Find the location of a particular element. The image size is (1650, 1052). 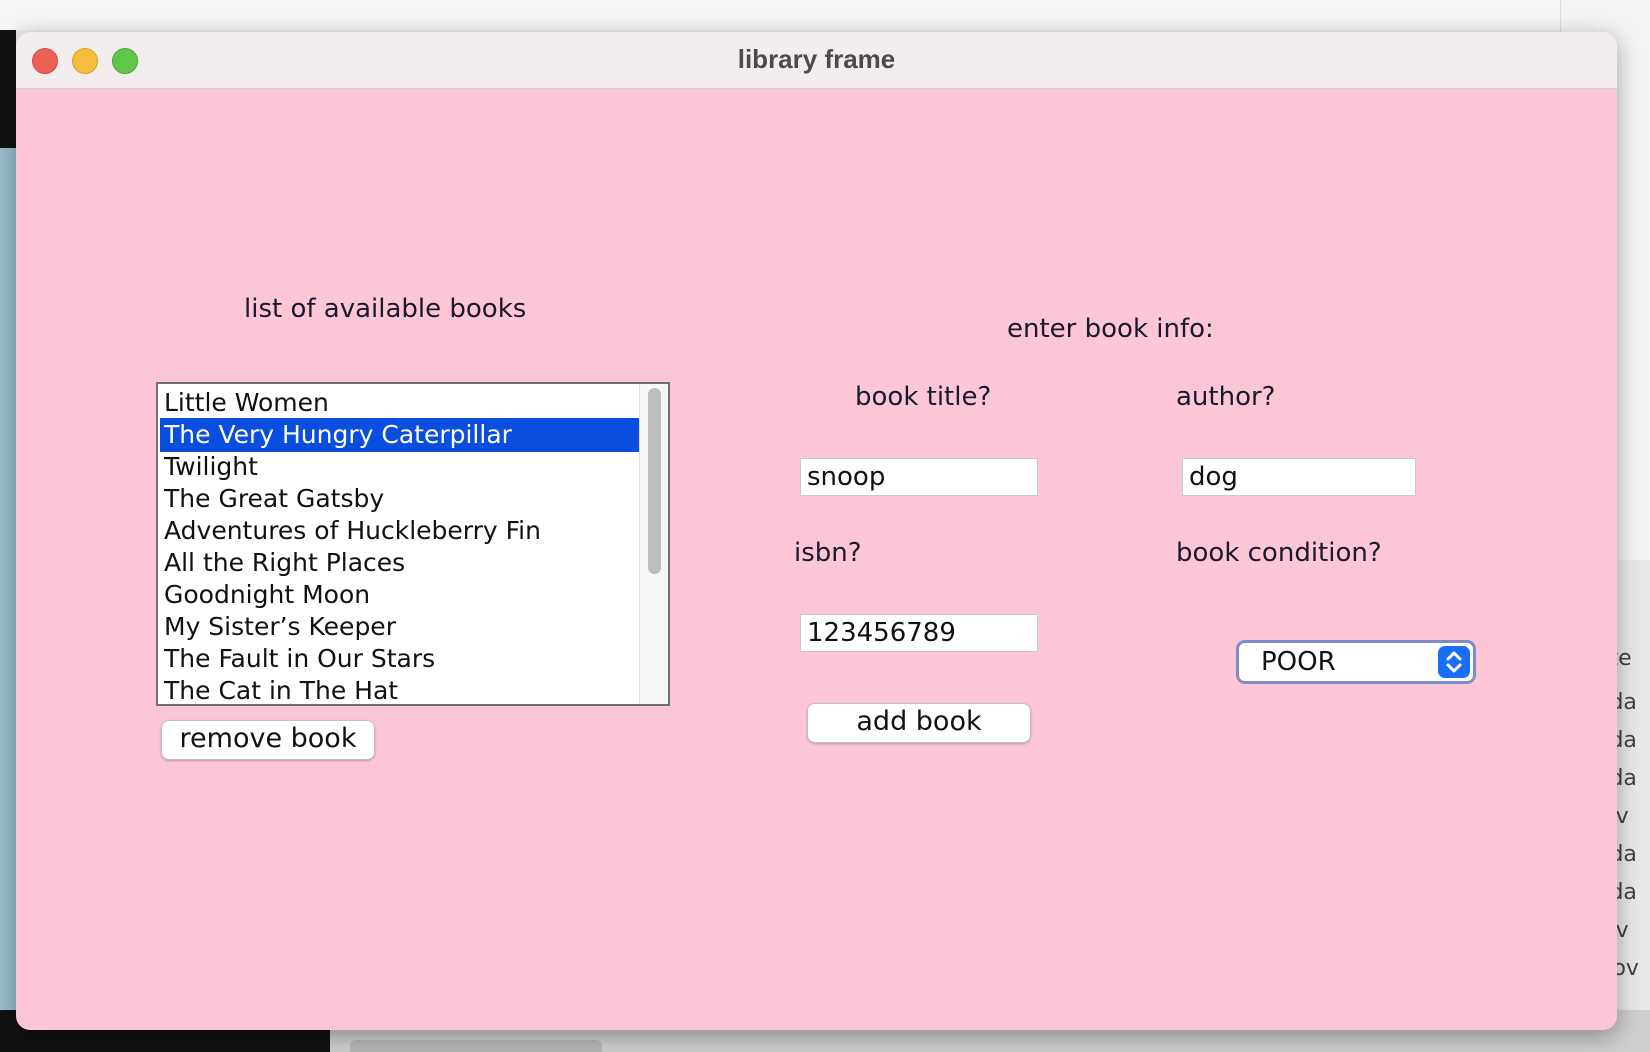

desktop-left-window is located at coordinates (8, 579).